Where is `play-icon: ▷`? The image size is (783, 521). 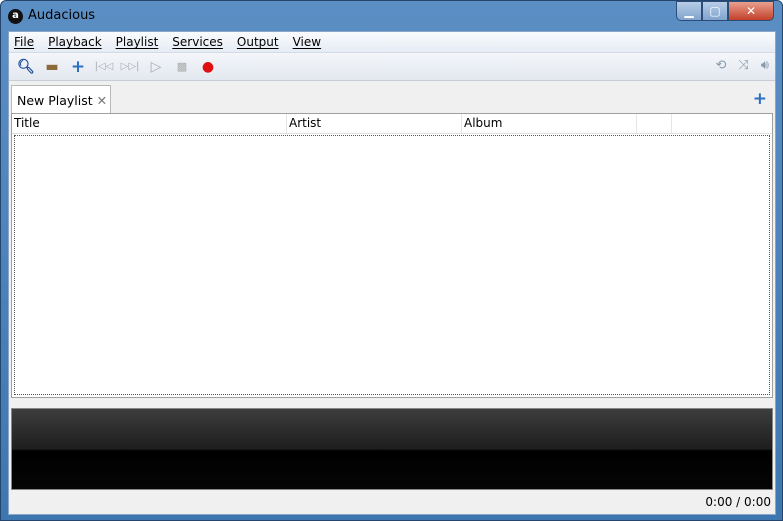
play-icon: ▷ is located at coordinates (156, 67).